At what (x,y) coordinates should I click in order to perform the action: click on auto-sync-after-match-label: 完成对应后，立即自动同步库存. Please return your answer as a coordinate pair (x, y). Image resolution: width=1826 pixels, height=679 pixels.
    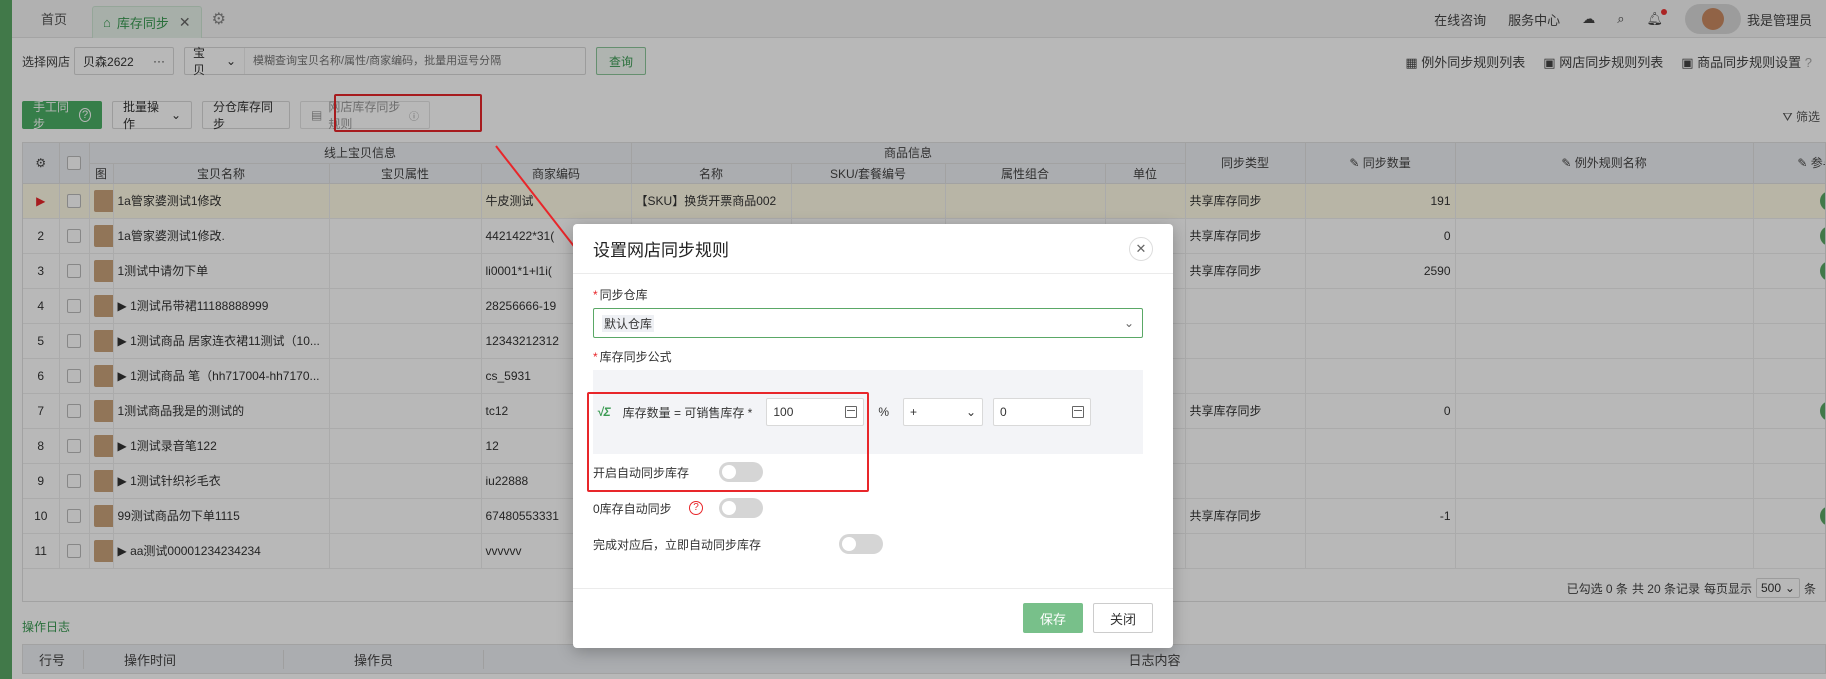
    Looking at the image, I should click on (677, 544).